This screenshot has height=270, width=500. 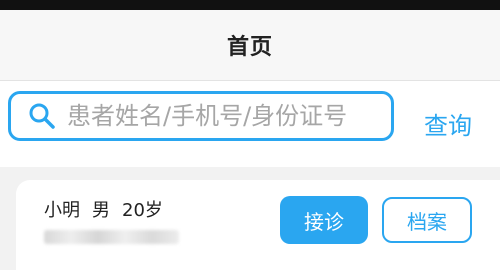 What do you see at coordinates (111, 237) in the screenshot?
I see `patient-detail-blurred` at bounding box center [111, 237].